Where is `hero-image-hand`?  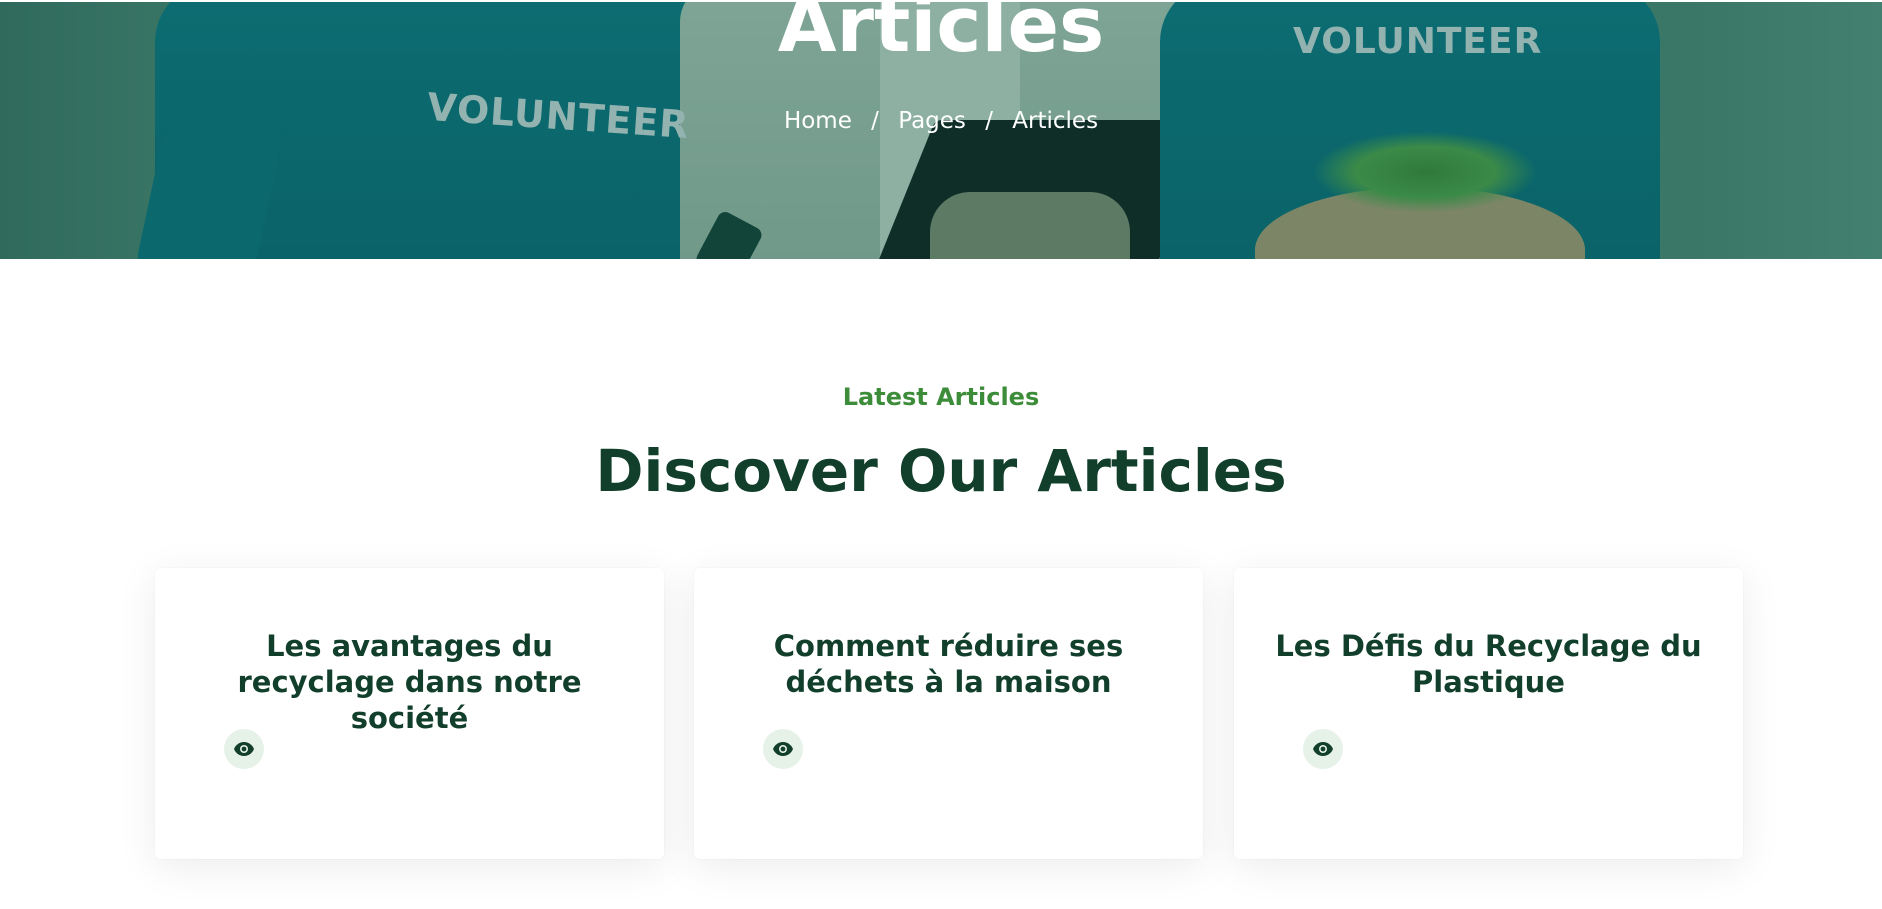
hero-image-hand is located at coordinates (1030, 225).